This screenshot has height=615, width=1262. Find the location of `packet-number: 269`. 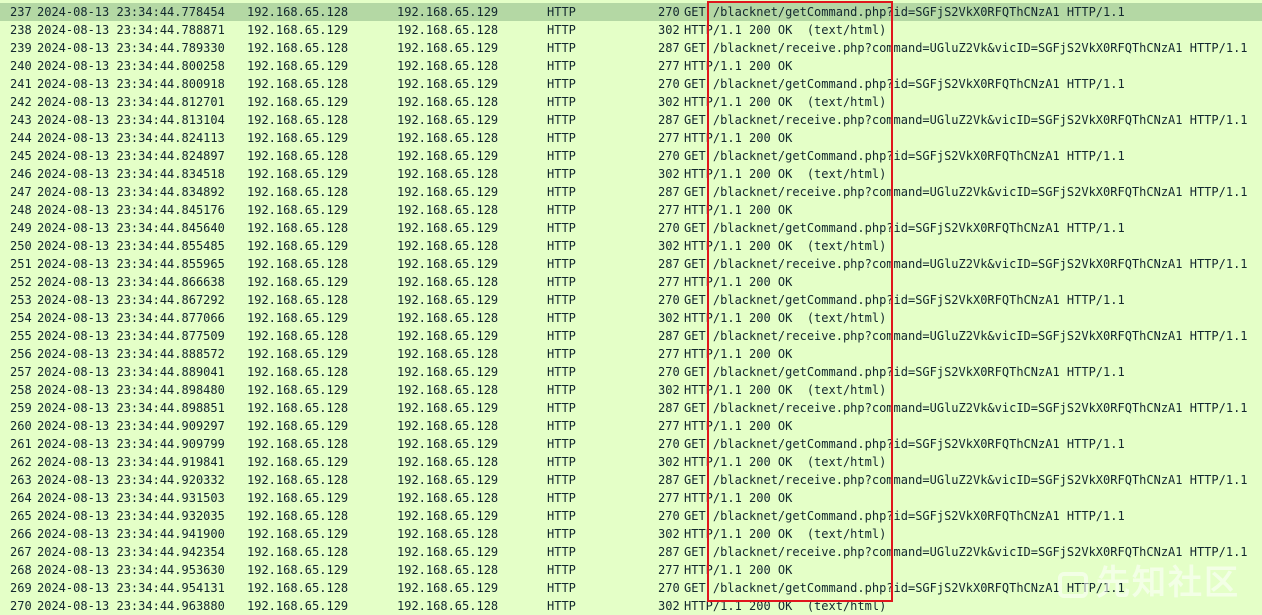

packet-number: 269 is located at coordinates (21, 588).